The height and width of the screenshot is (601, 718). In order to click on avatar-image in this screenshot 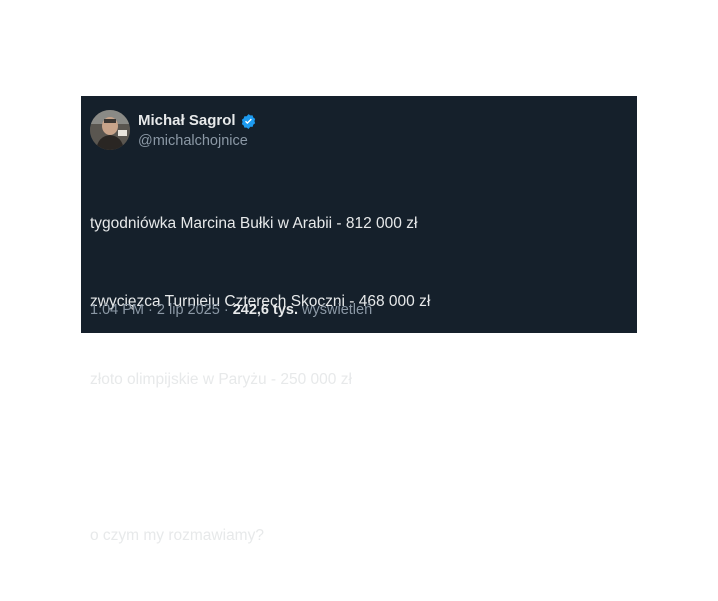, I will do `click(110, 130)`.